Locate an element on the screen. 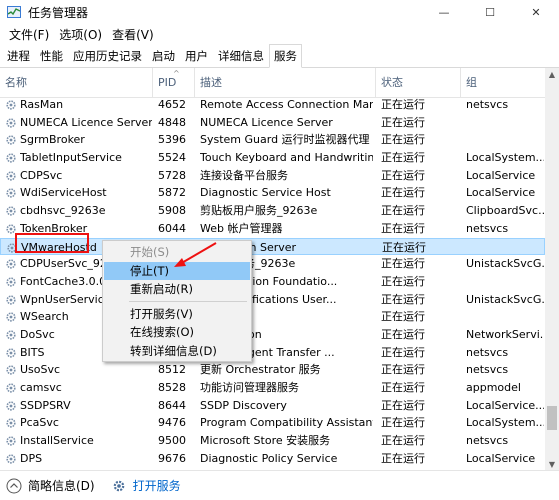 This screenshot has width=559, height=500. highlight-box is located at coordinates (52, 243).